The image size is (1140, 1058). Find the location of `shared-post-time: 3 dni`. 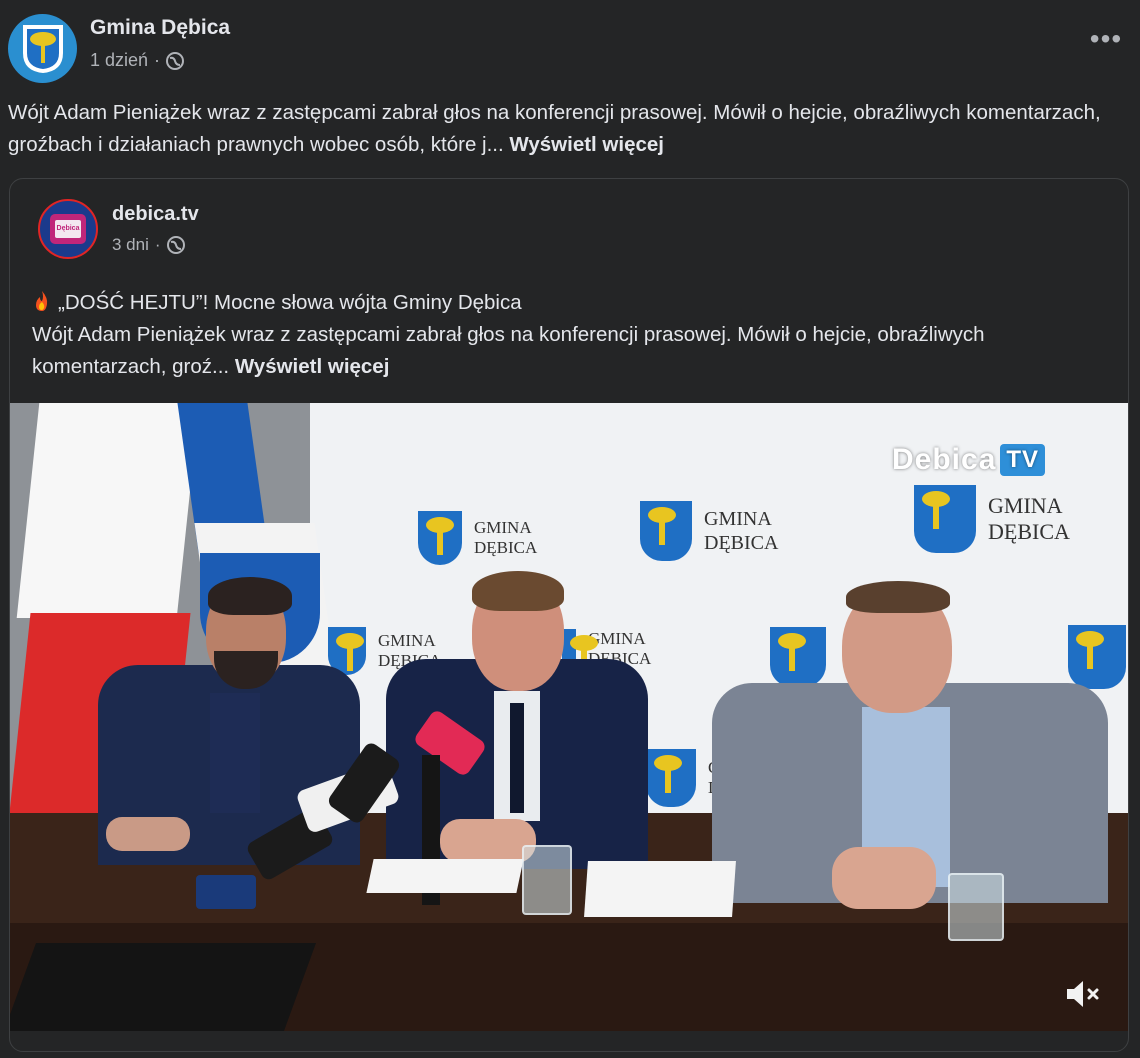

shared-post-time: 3 dni is located at coordinates (130, 245).